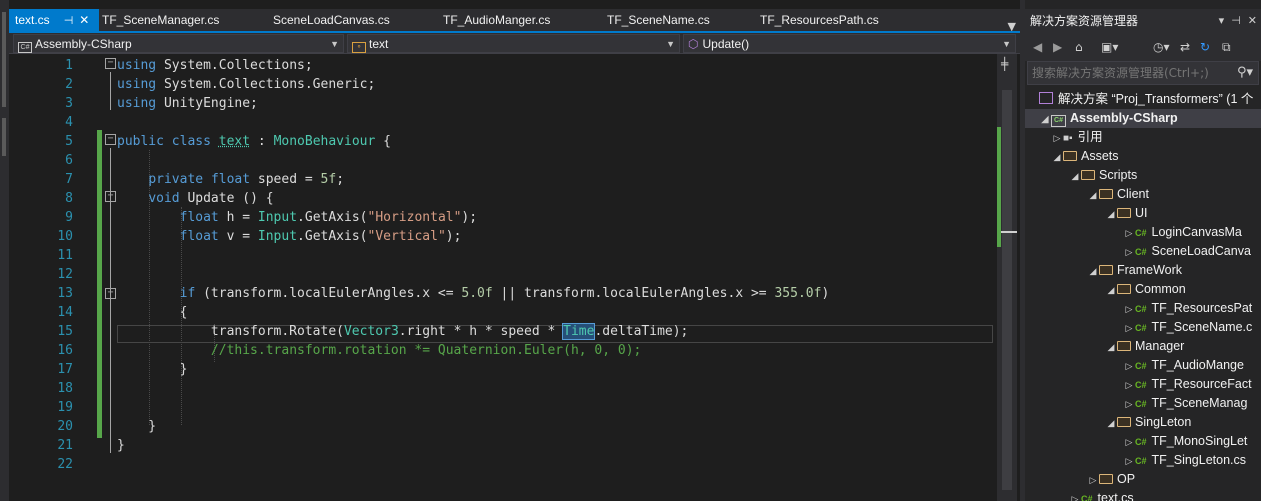  What do you see at coordinates (69, 160) in the screenshot?
I see `line-number: 6` at bounding box center [69, 160].